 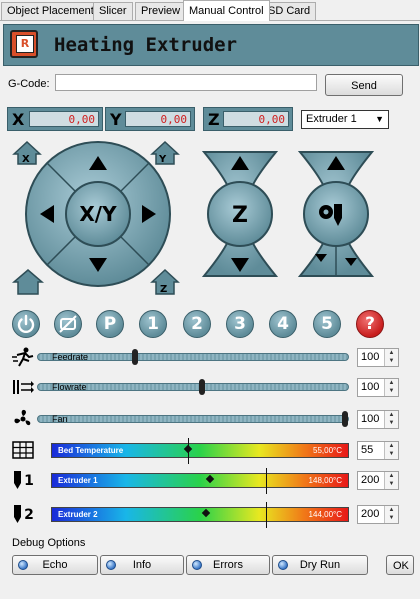 What do you see at coordinates (256, 119) in the screenshot?
I see `coord-z-value: 0,00` at bounding box center [256, 119].